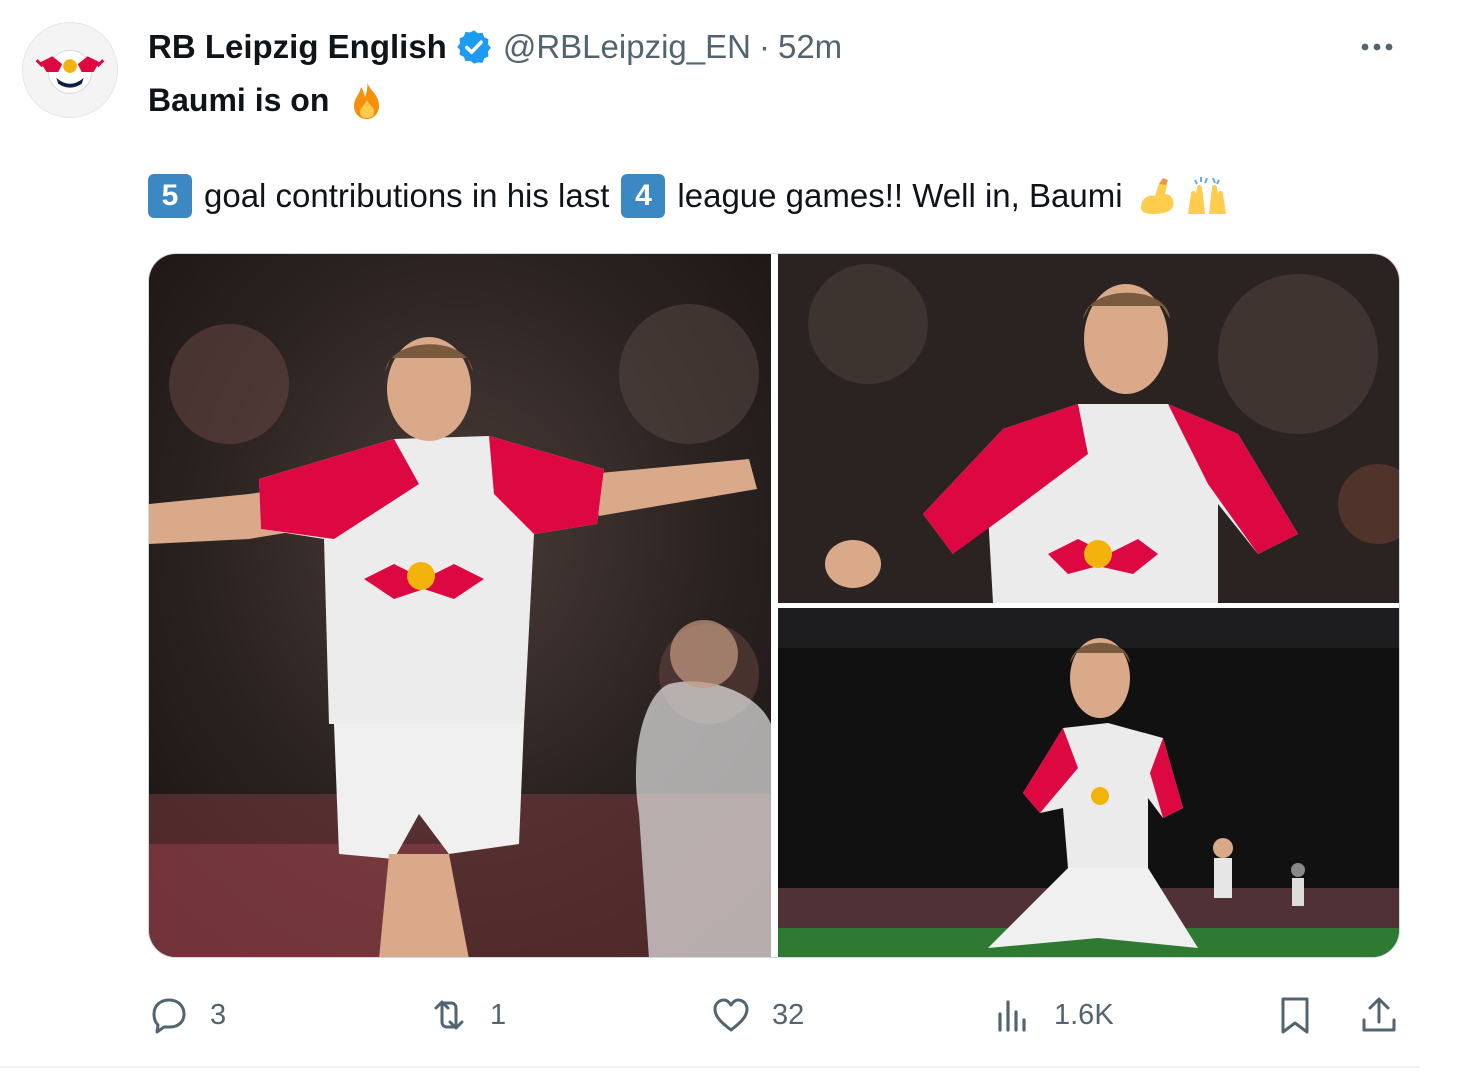 The height and width of the screenshot is (1079, 1460). What do you see at coordinates (170, 196) in the screenshot?
I see `keycap-number-5: 5` at bounding box center [170, 196].